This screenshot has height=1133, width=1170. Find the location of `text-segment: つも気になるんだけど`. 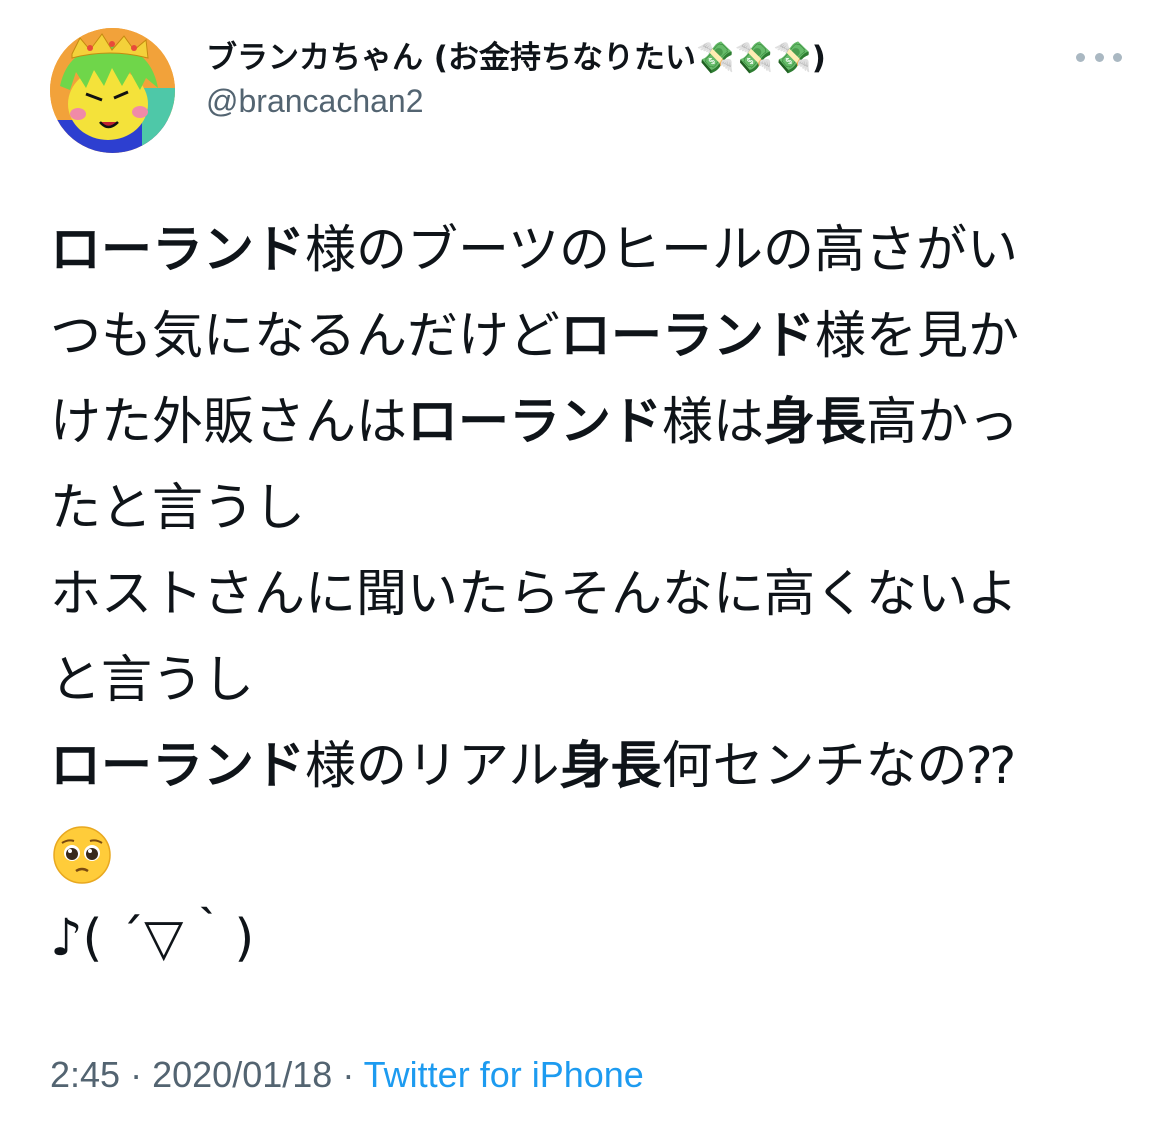

text-segment: つも気になるんだけど is located at coordinates (305, 336).